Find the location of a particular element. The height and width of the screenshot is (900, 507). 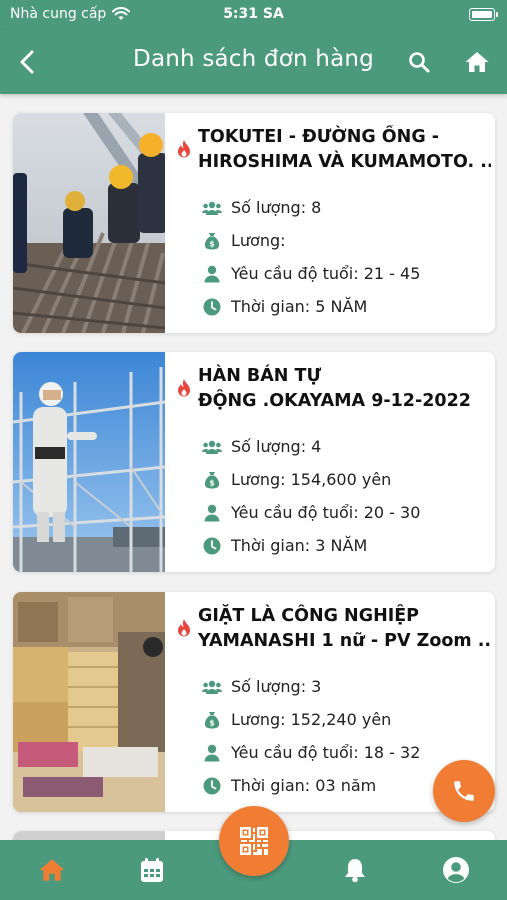

age-text: Yêu cầu độ tuổi: 20 - 30 is located at coordinates (326, 512).